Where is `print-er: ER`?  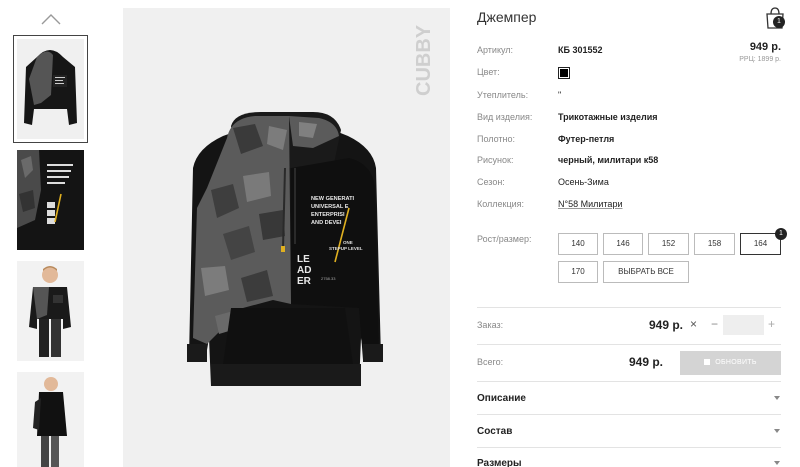 print-er: ER is located at coordinates (304, 281).